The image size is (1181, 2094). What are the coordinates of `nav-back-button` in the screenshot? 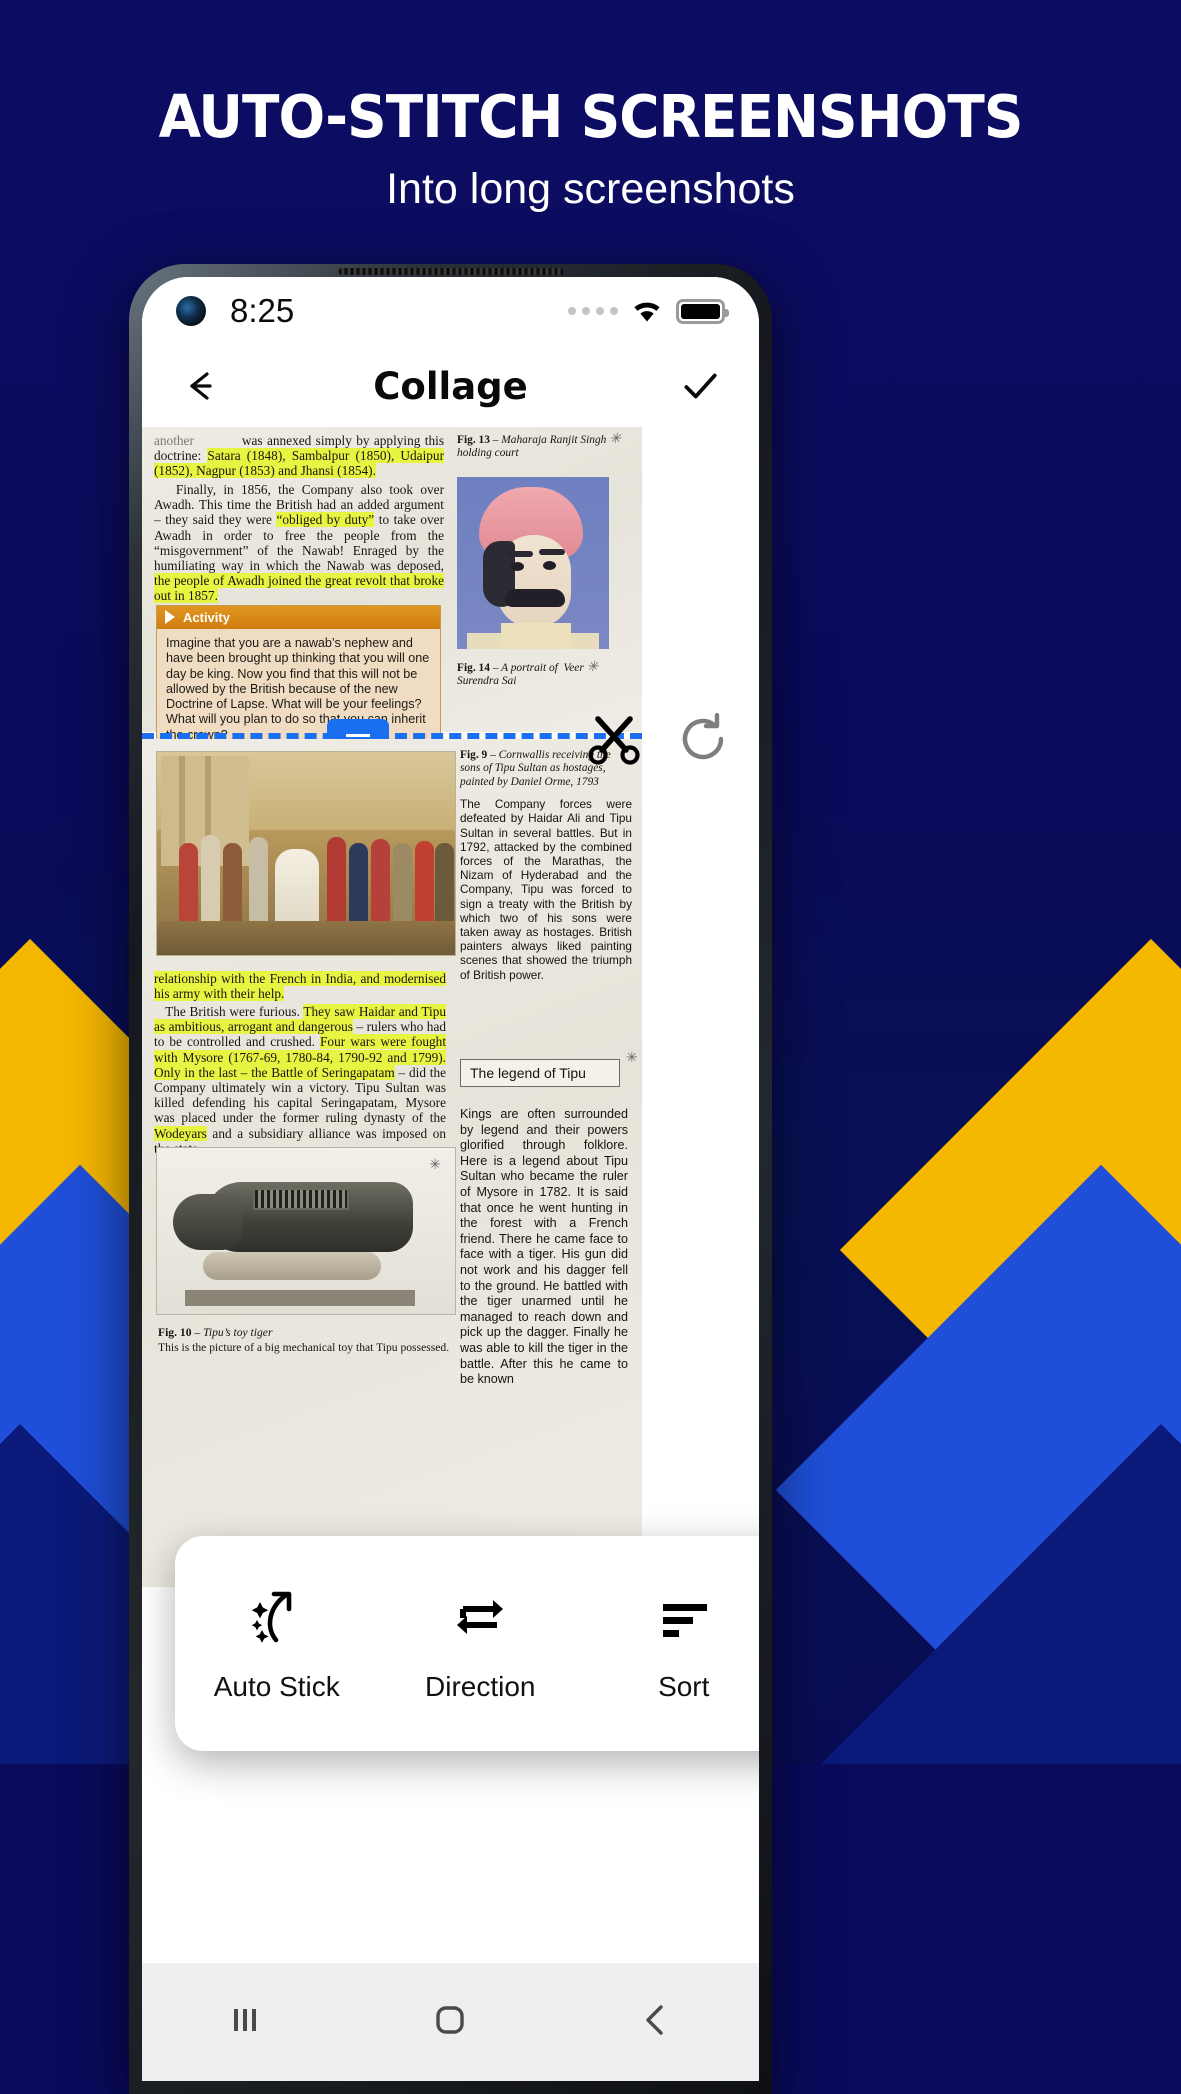 It's located at (656, 2022).